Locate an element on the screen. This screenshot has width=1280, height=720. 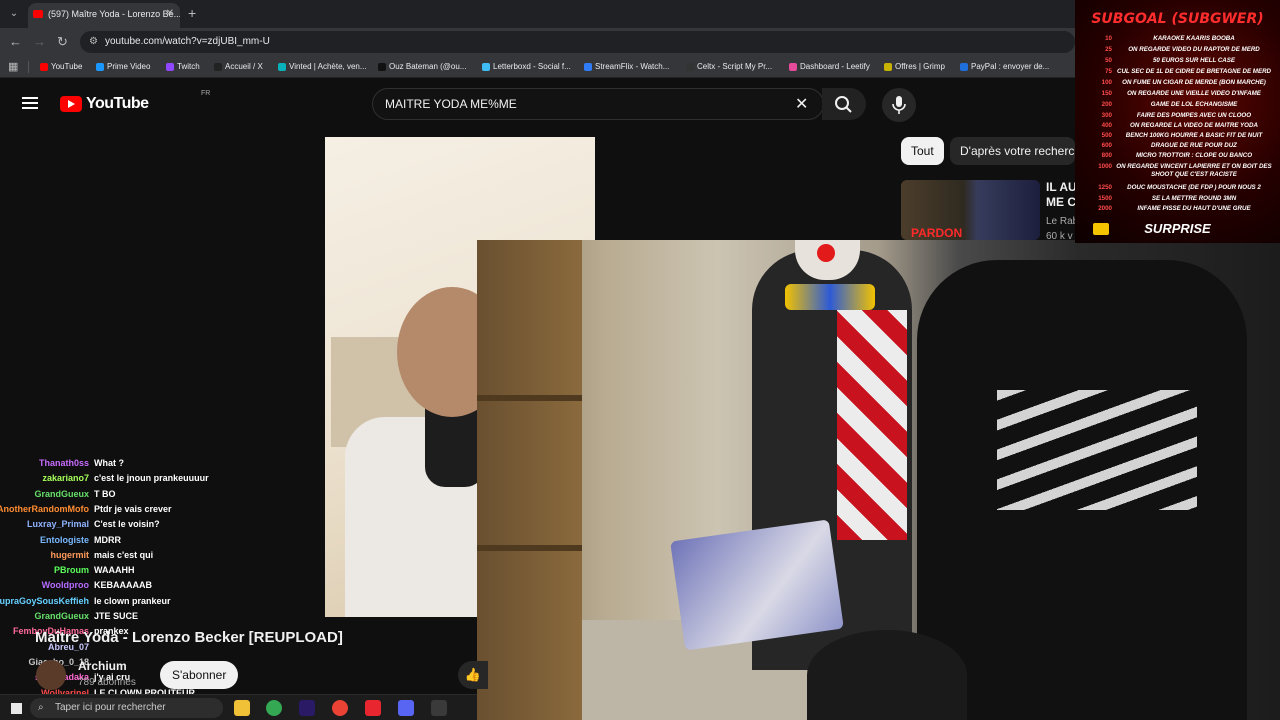
search-input: MAITRE YODA ME%ME ✕ is located at coordinates (598, 104).